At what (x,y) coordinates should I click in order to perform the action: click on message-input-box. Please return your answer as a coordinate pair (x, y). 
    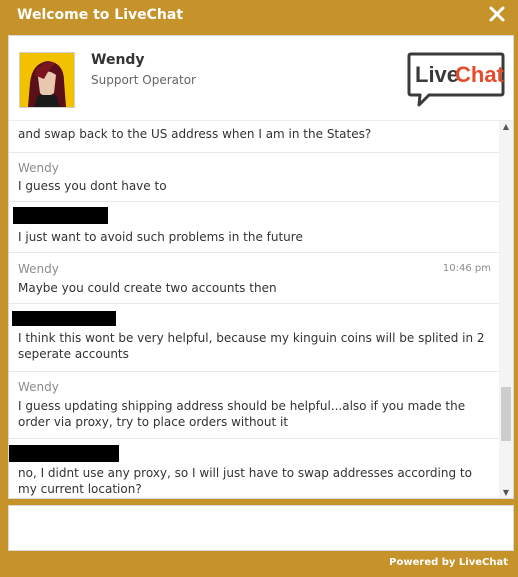
    Looking at the image, I should click on (261, 528).